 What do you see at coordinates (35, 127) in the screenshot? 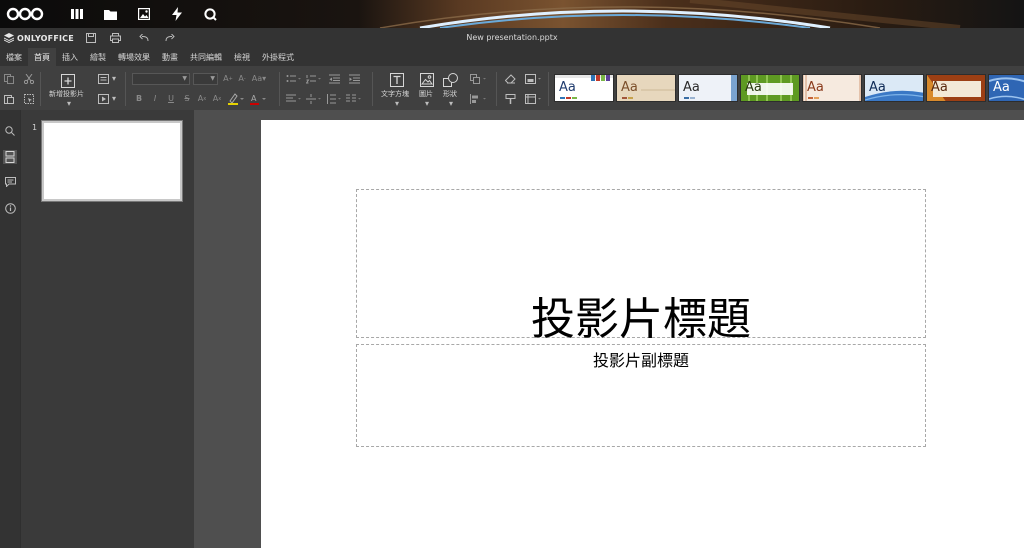
I see `slide-number: 1` at bounding box center [35, 127].